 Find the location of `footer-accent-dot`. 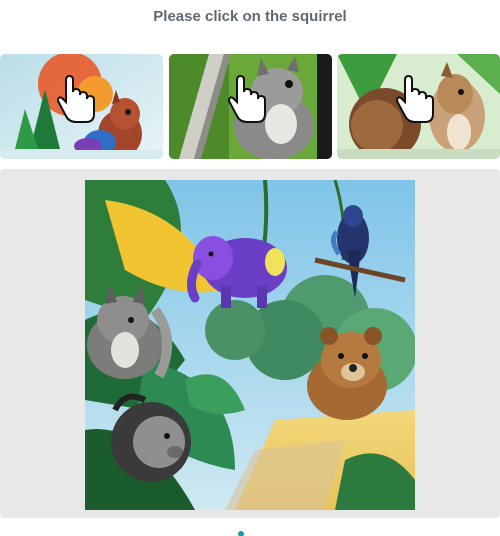

footer-accent-dot is located at coordinates (241, 533).